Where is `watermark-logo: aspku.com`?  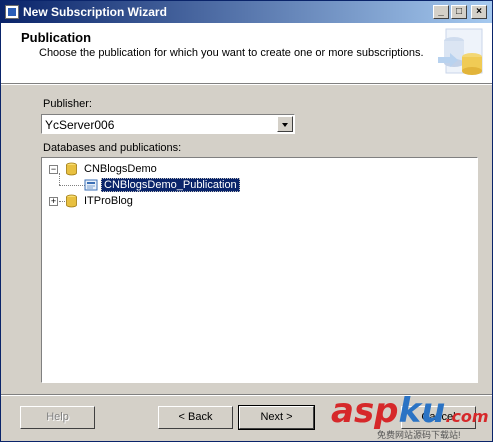 watermark-logo: aspku.com is located at coordinates (410, 411).